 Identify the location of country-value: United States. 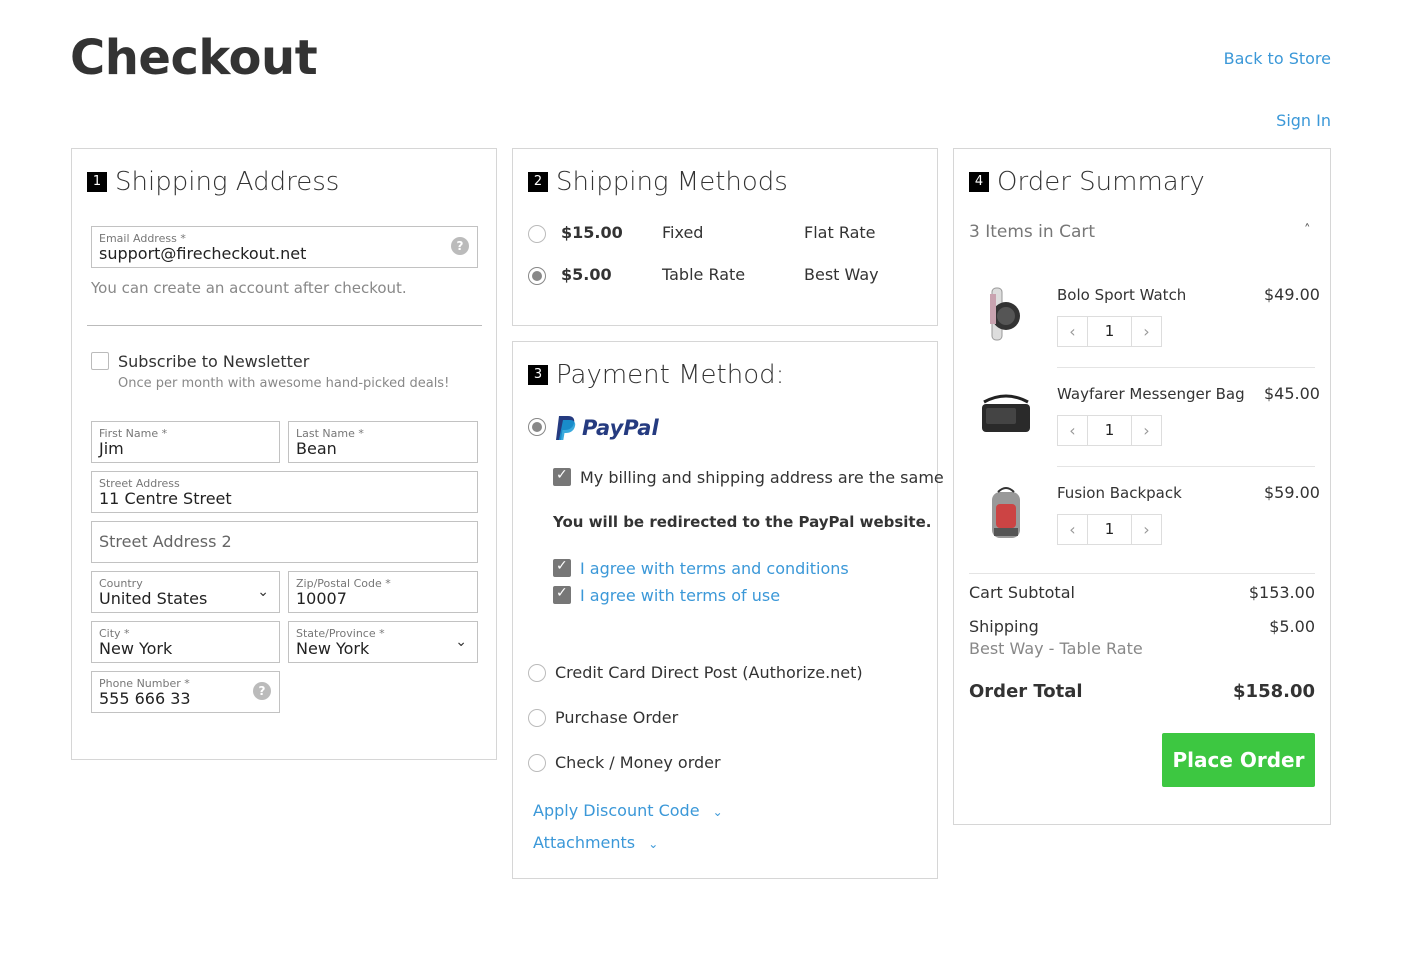
(153, 598).